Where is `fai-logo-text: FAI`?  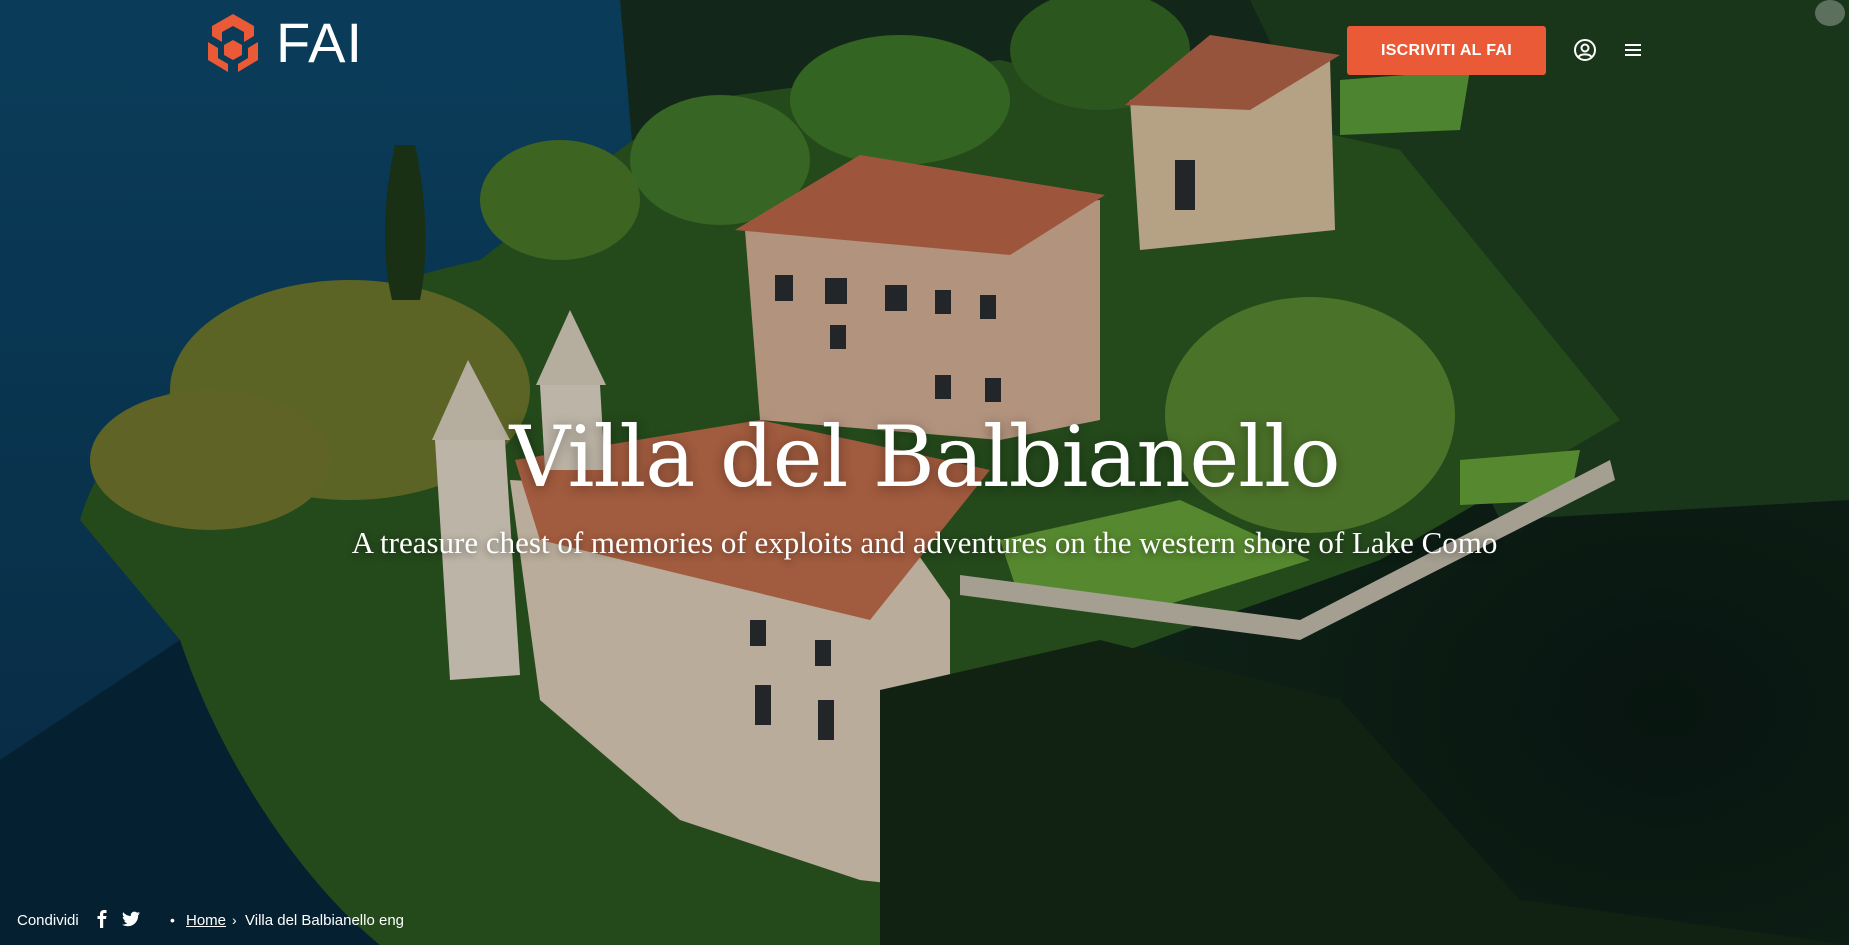
fai-logo-text: FAI is located at coordinates (320, 42).